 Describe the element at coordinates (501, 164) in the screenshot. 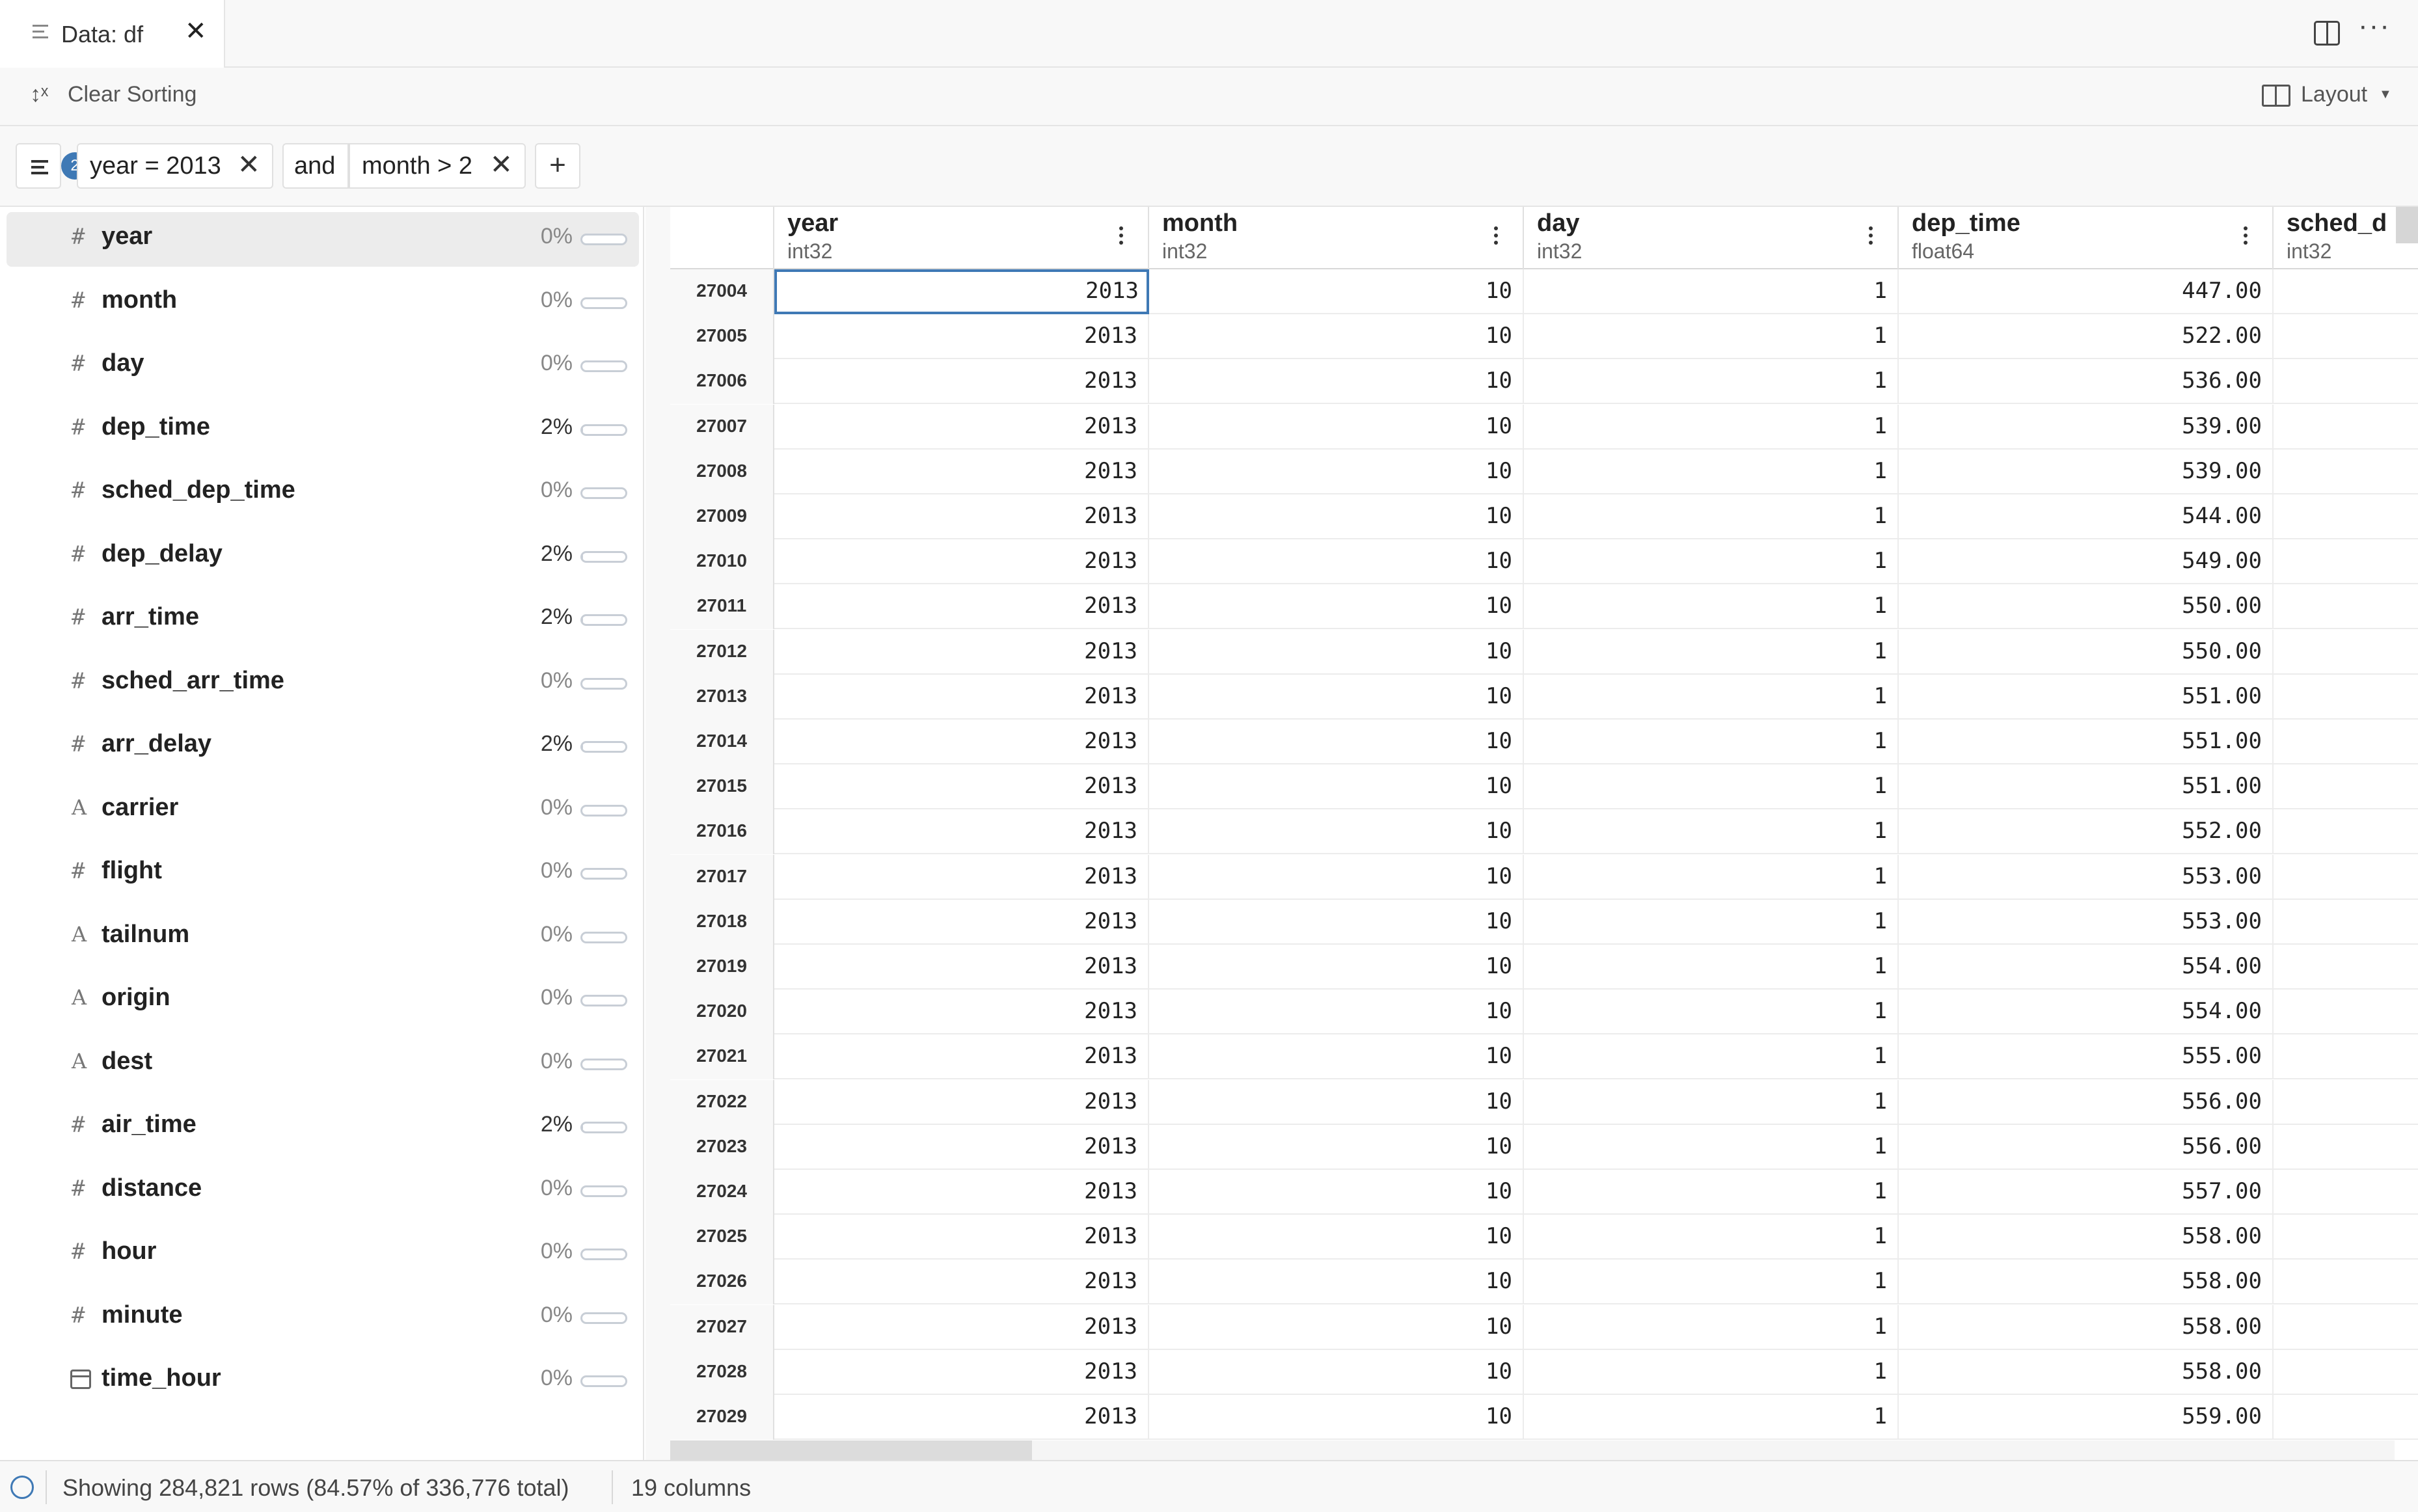

I see `close-icon: ✕` at that location.